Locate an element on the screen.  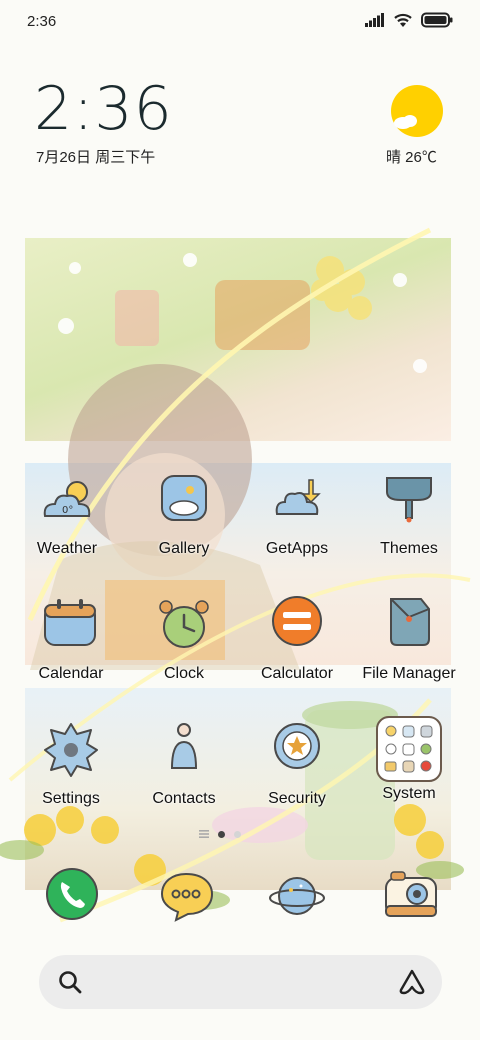
app-label-calendar: Calendar is located at coordinates (71, 673).